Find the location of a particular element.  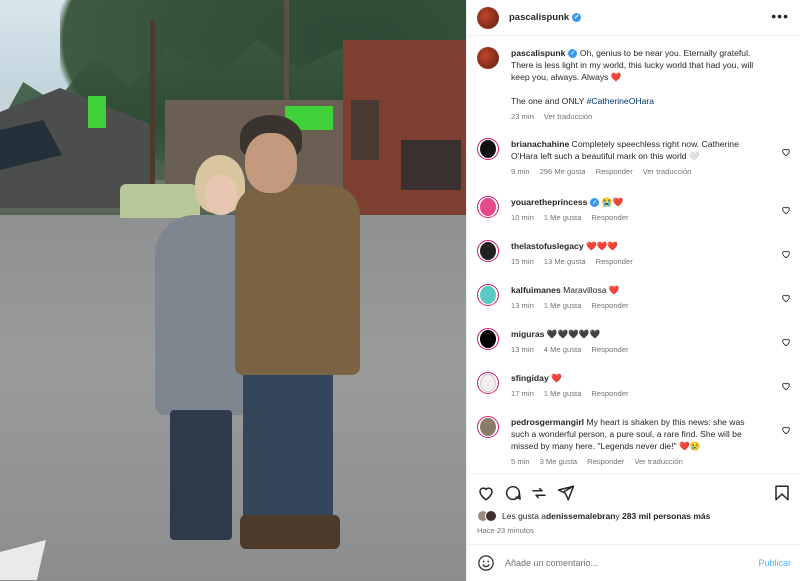

post-time: Hace 23 minutos is located at coordinates (505, 530).